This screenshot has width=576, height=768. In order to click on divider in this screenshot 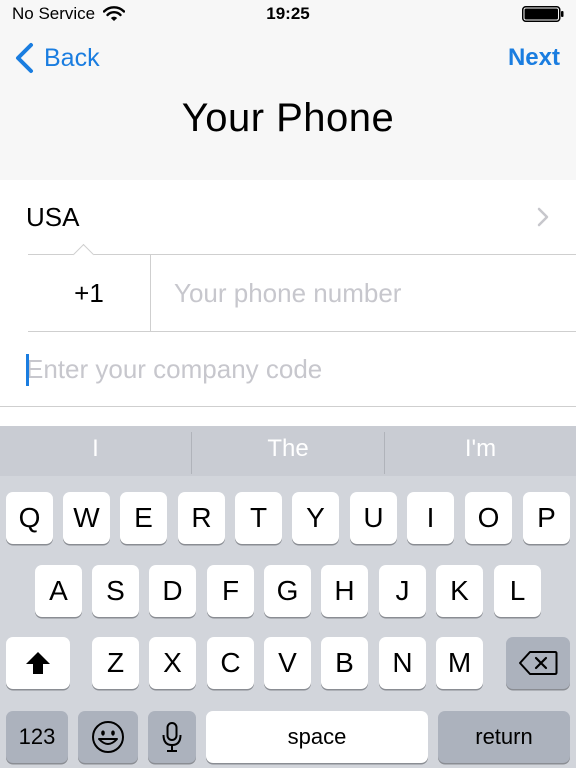, I will do `click(288, 406)`.